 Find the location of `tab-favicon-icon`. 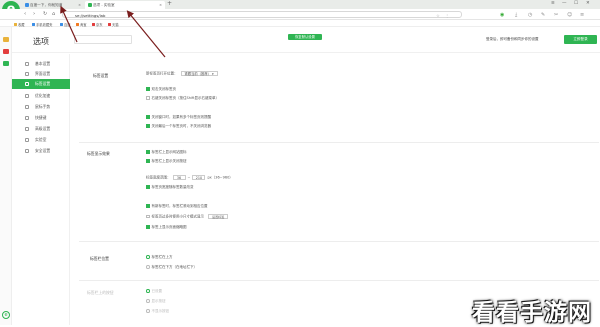

tab-favicon-icon is located at coordinates (27, 5).